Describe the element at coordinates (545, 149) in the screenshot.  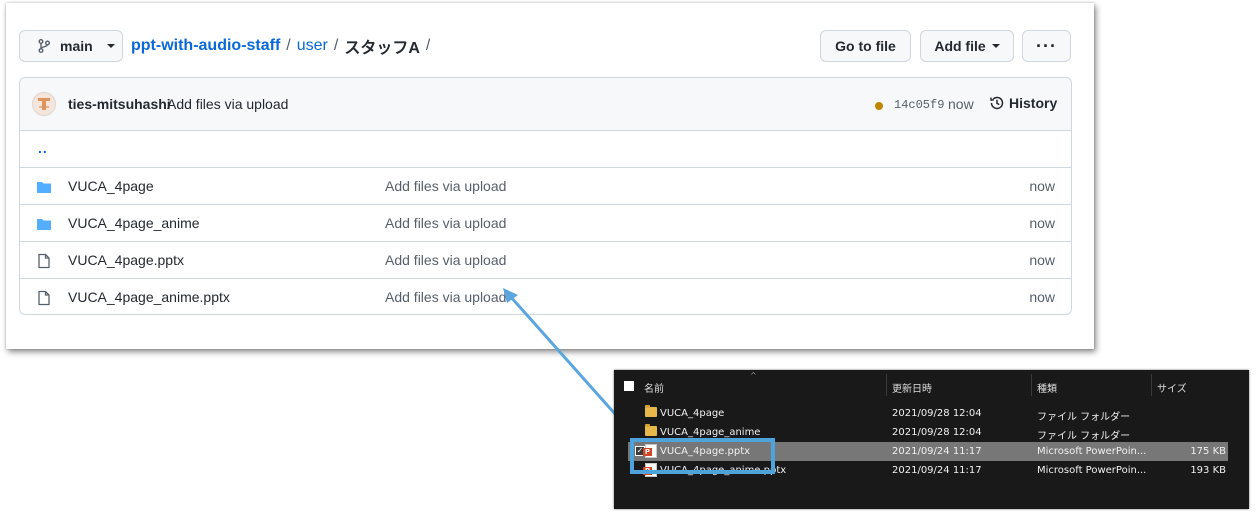
I see `parent-directory-row: ..` at that location.